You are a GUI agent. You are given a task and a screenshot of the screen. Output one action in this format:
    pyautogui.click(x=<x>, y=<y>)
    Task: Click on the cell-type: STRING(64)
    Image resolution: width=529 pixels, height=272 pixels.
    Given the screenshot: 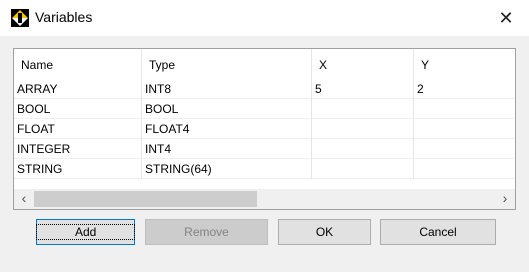 What is the action you would take?
    pyautogui.click(x=227, y=169)
    